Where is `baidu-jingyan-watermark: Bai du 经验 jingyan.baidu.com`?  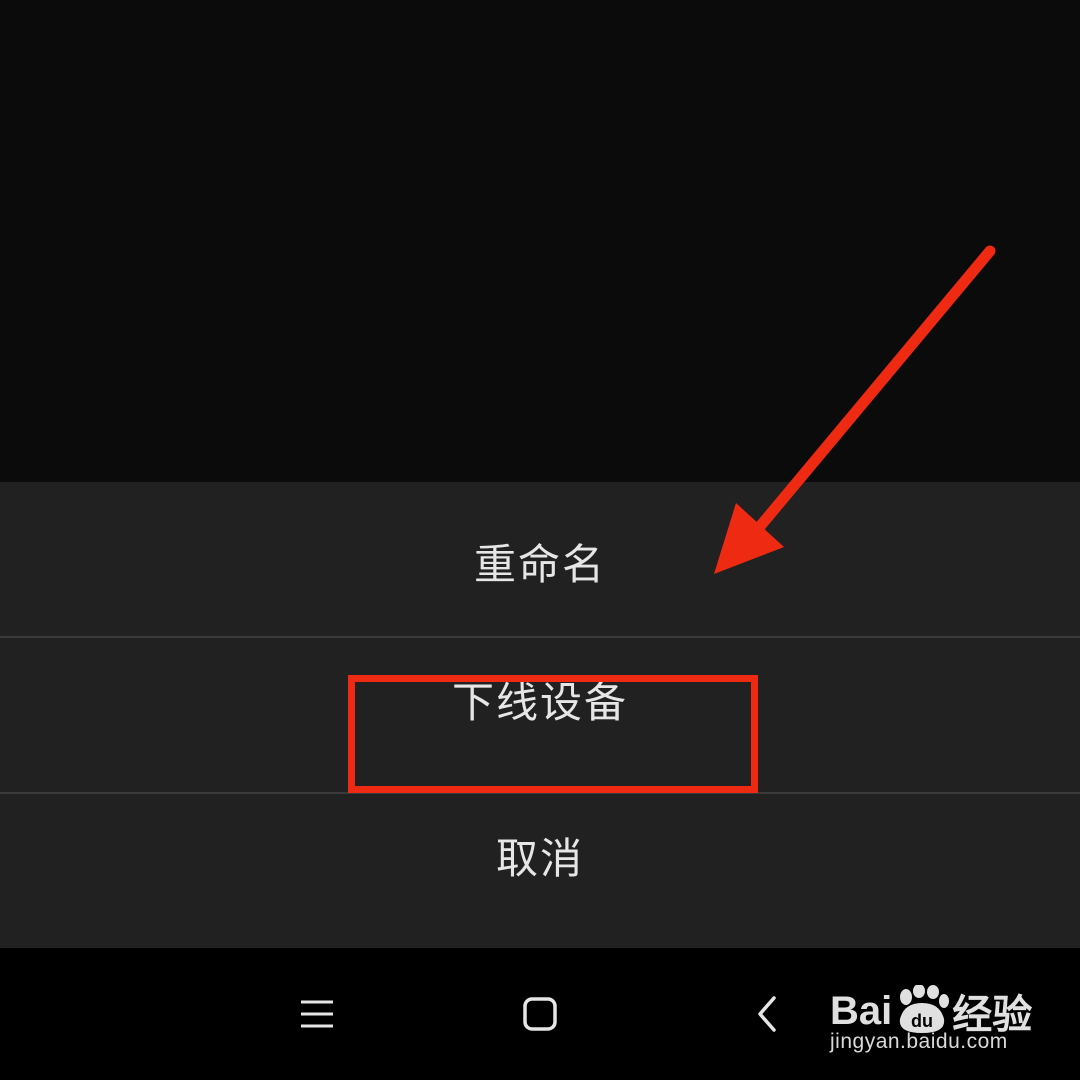
baidu-jingyan-watermark: Bai du 经验 jingyan.baidu.com is located at coordinates (941, 1012).